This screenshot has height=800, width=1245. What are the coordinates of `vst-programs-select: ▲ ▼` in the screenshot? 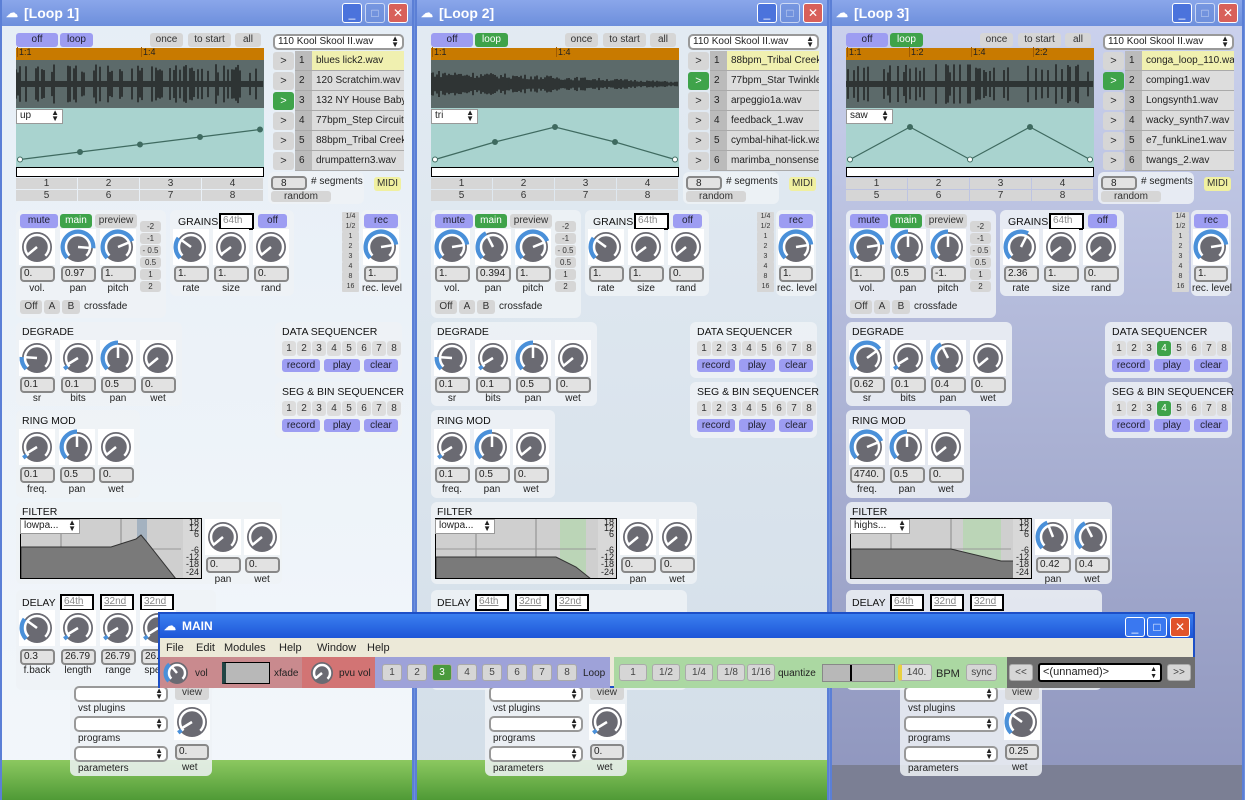 It's located at (121, 724).